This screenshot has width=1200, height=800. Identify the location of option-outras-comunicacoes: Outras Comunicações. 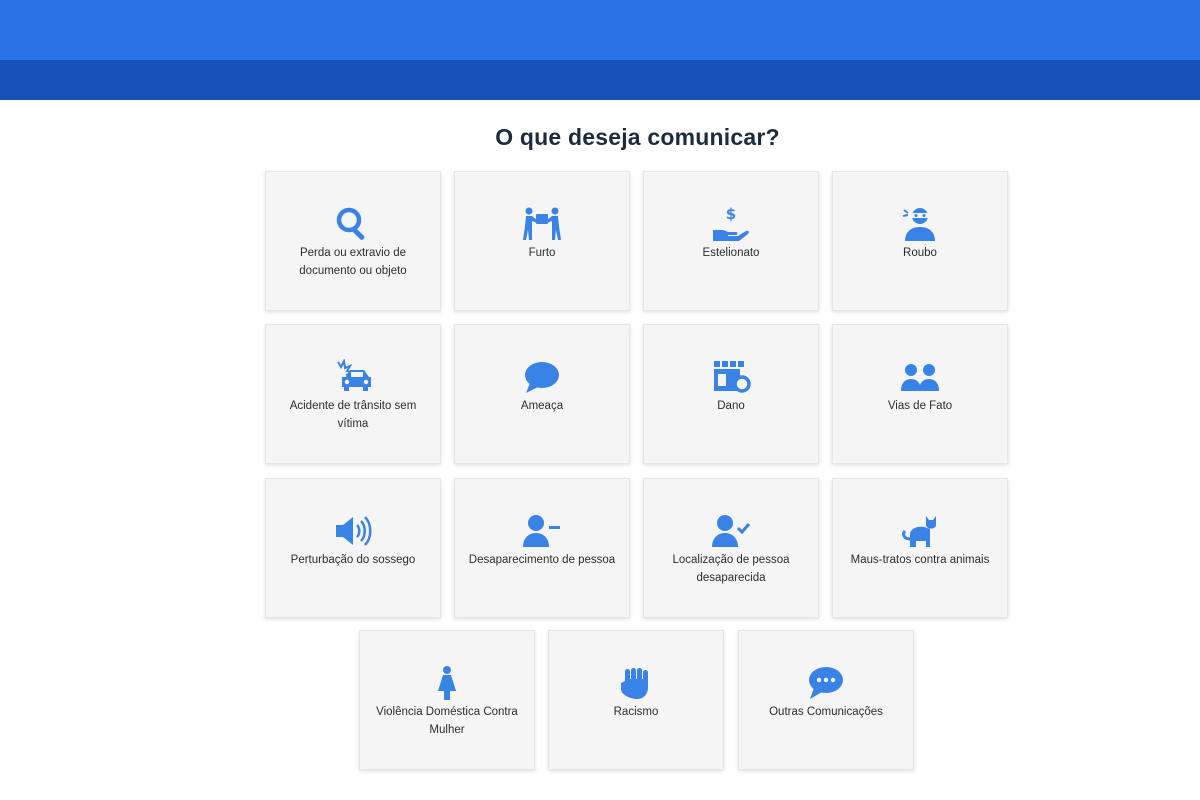
(826, 700).